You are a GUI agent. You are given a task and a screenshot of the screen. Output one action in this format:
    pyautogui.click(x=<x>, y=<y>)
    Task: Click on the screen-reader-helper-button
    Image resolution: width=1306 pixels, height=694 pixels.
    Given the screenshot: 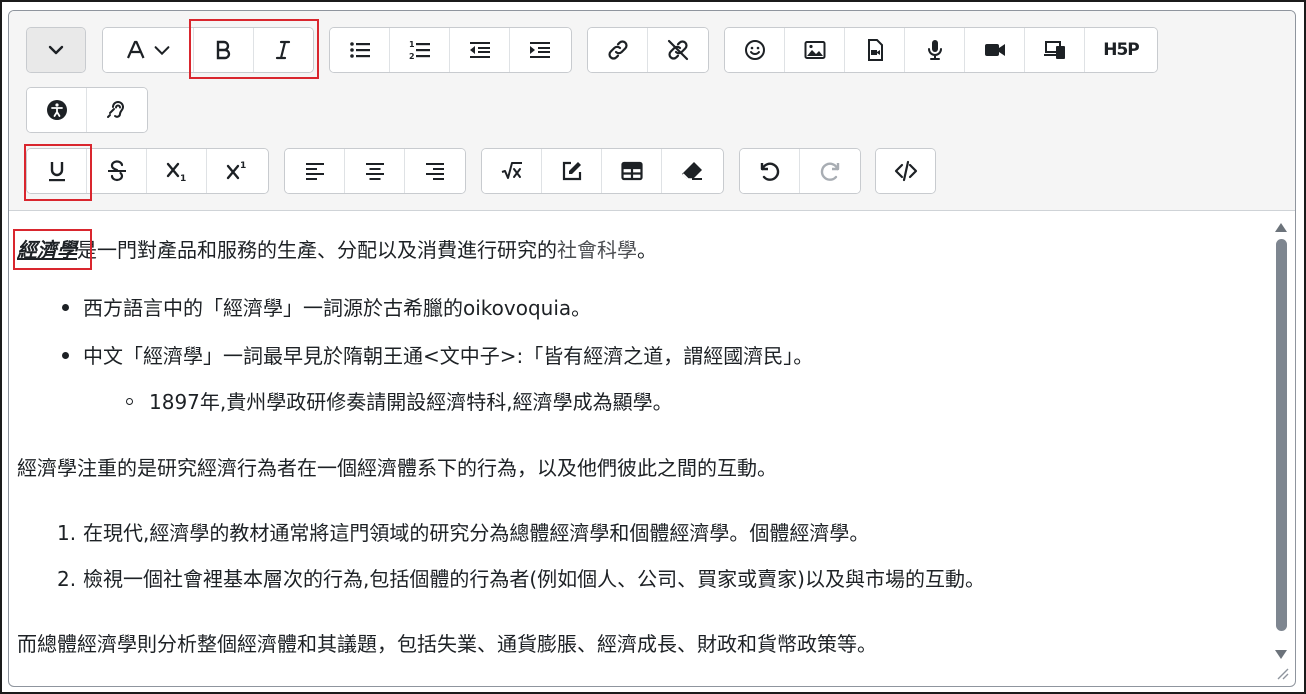 What is the action you would take?
    pyautogui.click(x=117, y=110)
    